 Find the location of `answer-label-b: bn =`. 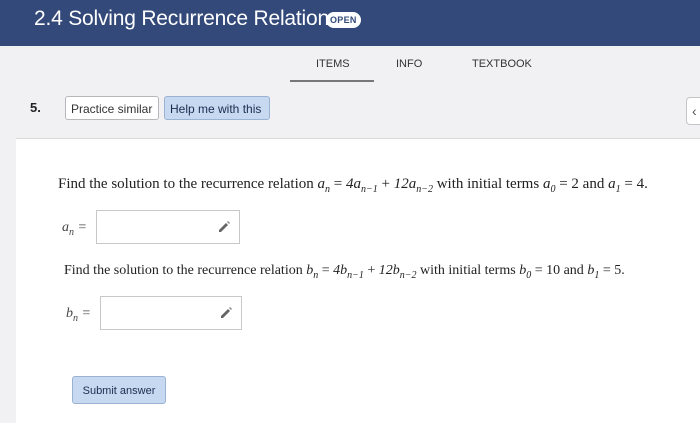

answer-label-b: bn = is located at coordinates (78, 315).